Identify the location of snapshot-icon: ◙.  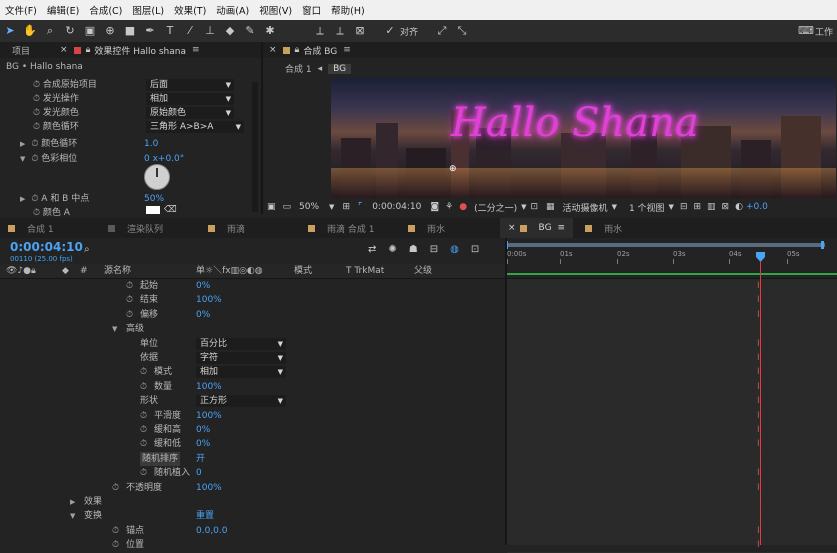
(434, 207).